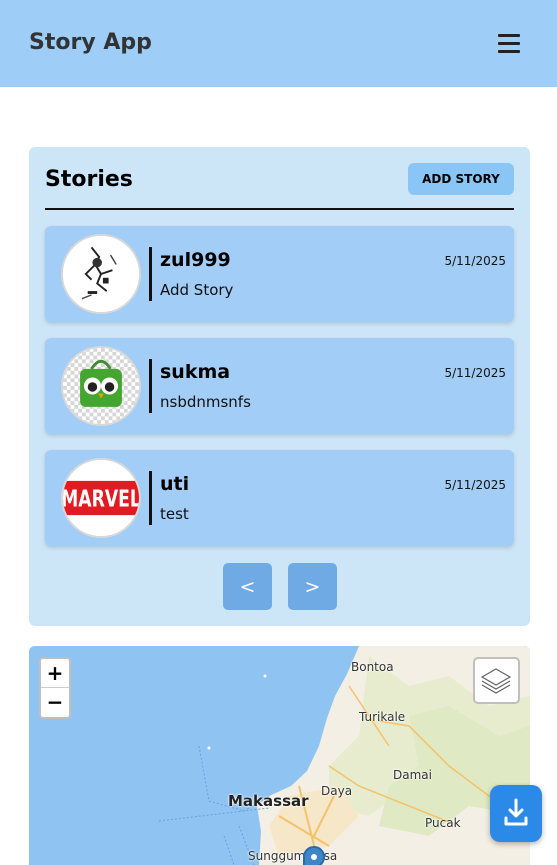 The image size is (557, 865). Describe the element at coordinates (279, 498) in the screenshot. I see `story-card: MARVEL uti test 5/11/2025` at that location.